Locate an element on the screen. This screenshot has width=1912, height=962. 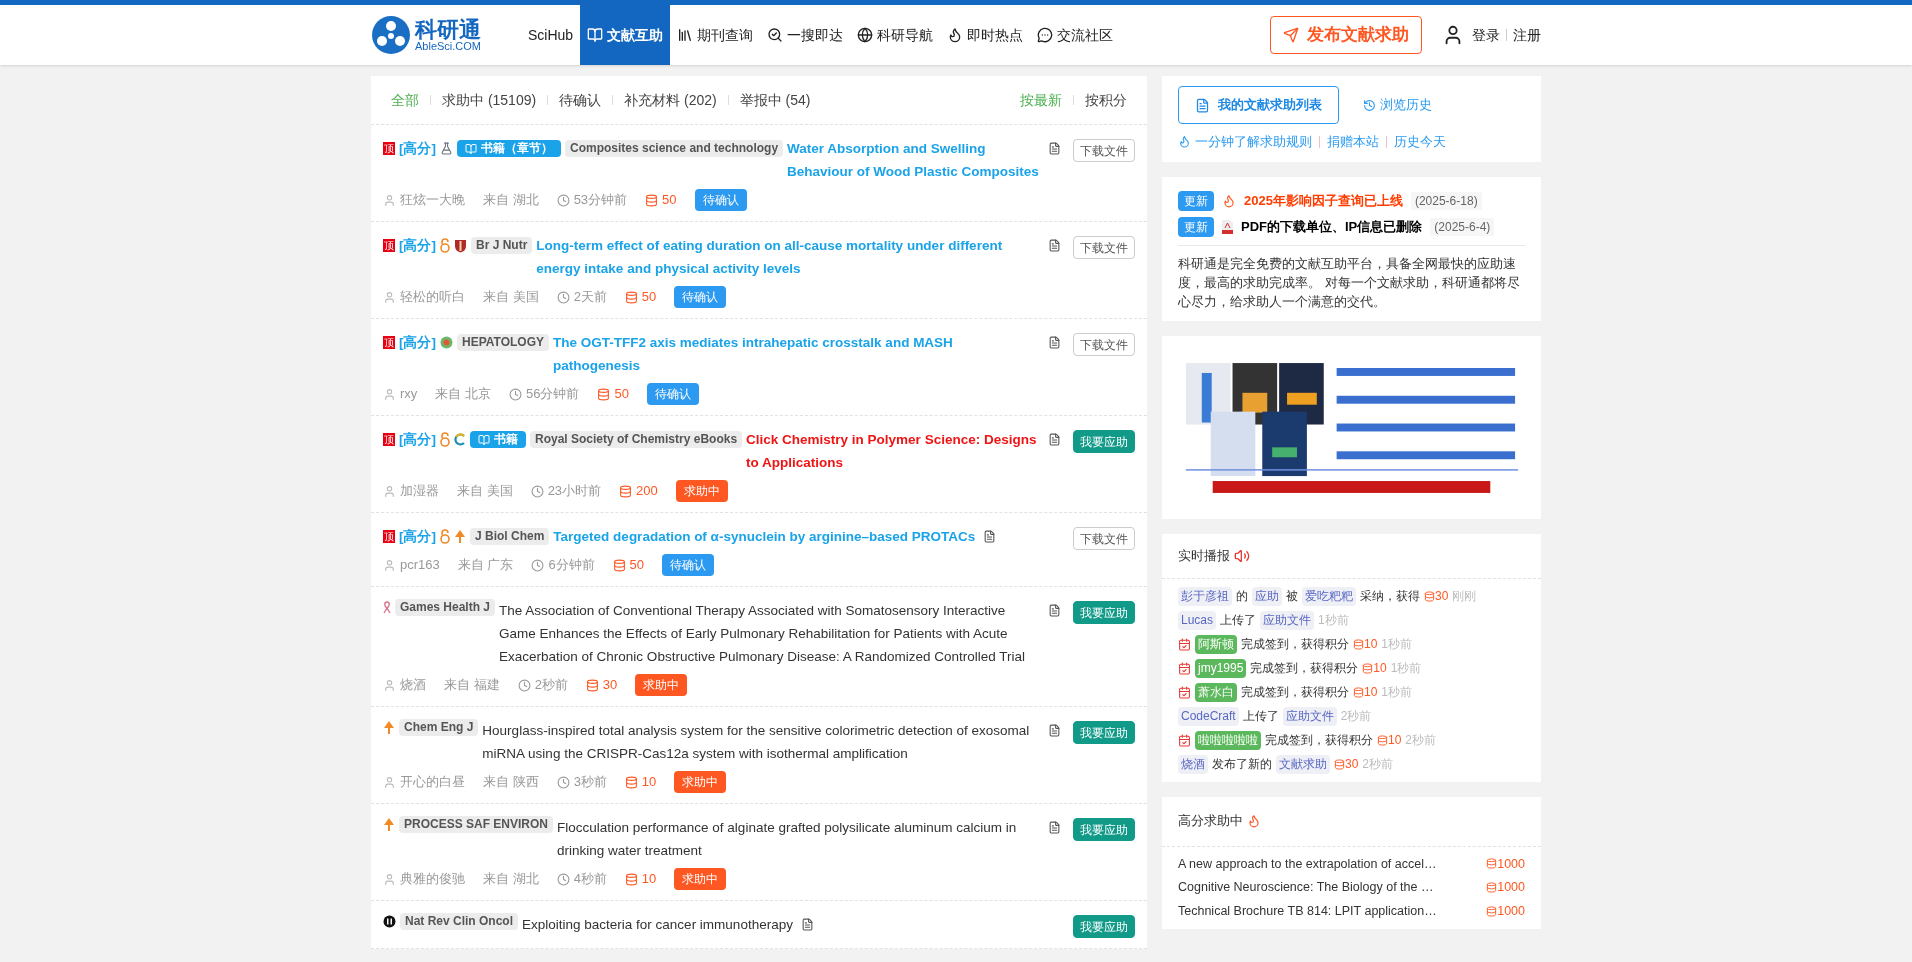
requester-name: 烧酒 is located at coordinates (413, 685).